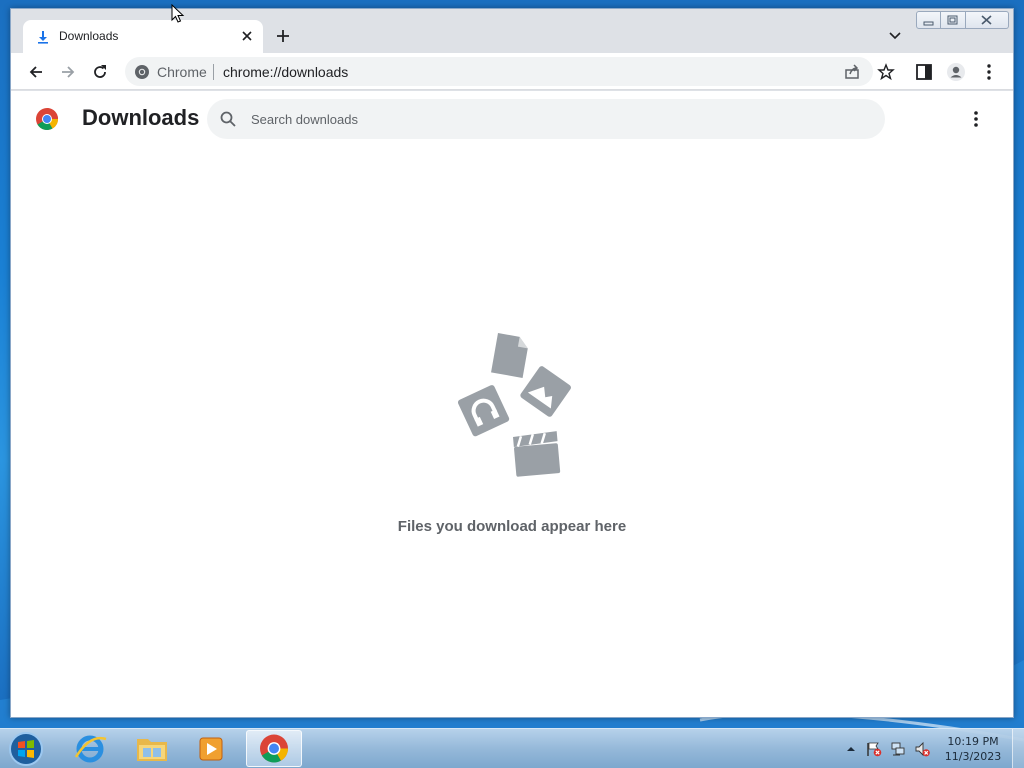 Image resolution: width=1024 pixels, height=768 pixels. What do you see at coordinates (509, 355) in the screenshot?
I see `document-icon` at bounding box center [509, 355].